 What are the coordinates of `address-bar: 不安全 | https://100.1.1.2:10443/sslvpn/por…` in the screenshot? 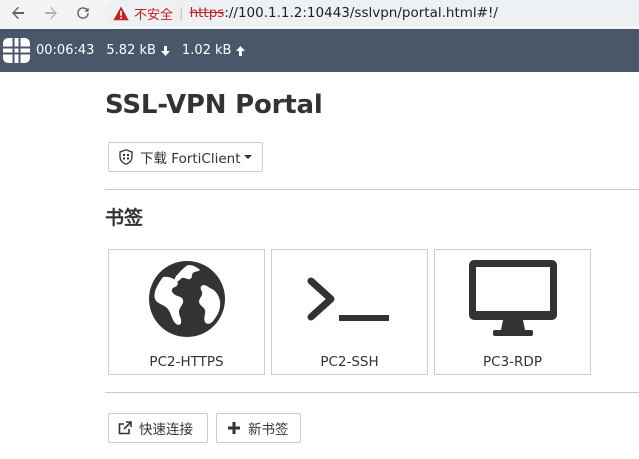 It's located at (371, 13).